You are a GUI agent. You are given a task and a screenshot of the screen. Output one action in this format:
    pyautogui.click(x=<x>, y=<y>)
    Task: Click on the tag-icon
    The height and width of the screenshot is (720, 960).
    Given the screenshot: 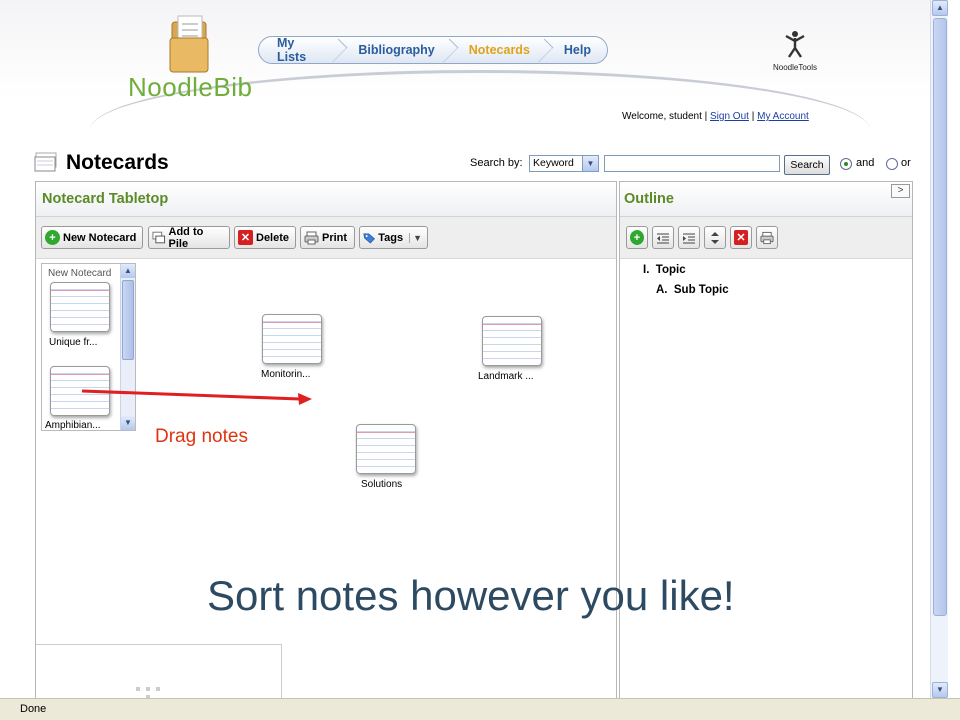 What is the action you would take?
    pyautogui.click(x=369, y=238)
    